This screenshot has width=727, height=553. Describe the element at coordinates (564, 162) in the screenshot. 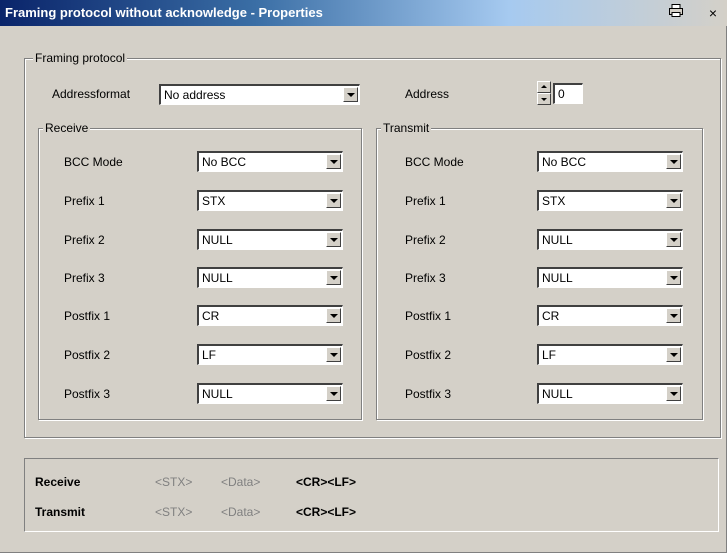

I see `transmit-bcc-mode-value: No BCC` at that location.